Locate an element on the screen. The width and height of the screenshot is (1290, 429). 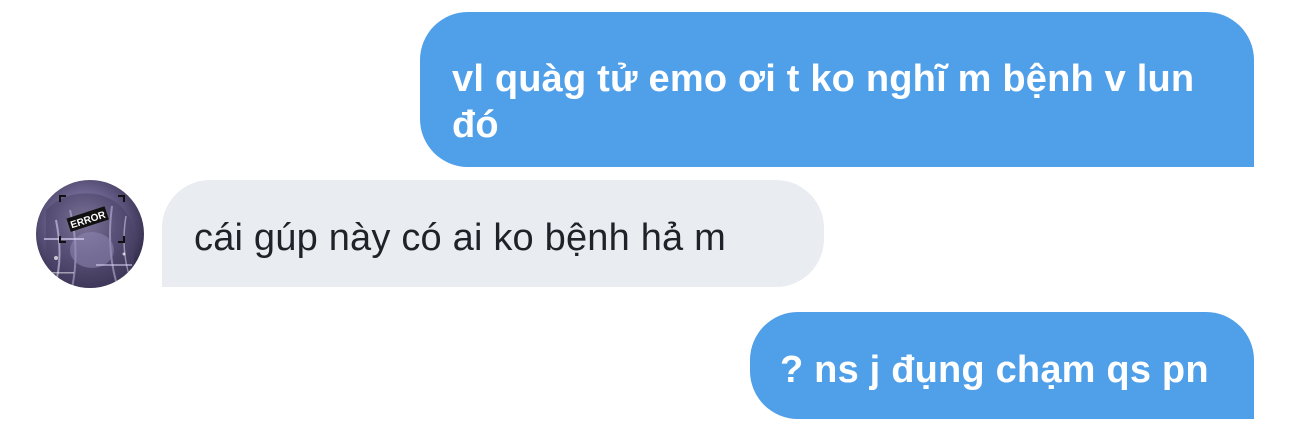
error-glitch-avatar-icon: ERROR is located at coordinates (90, 234).